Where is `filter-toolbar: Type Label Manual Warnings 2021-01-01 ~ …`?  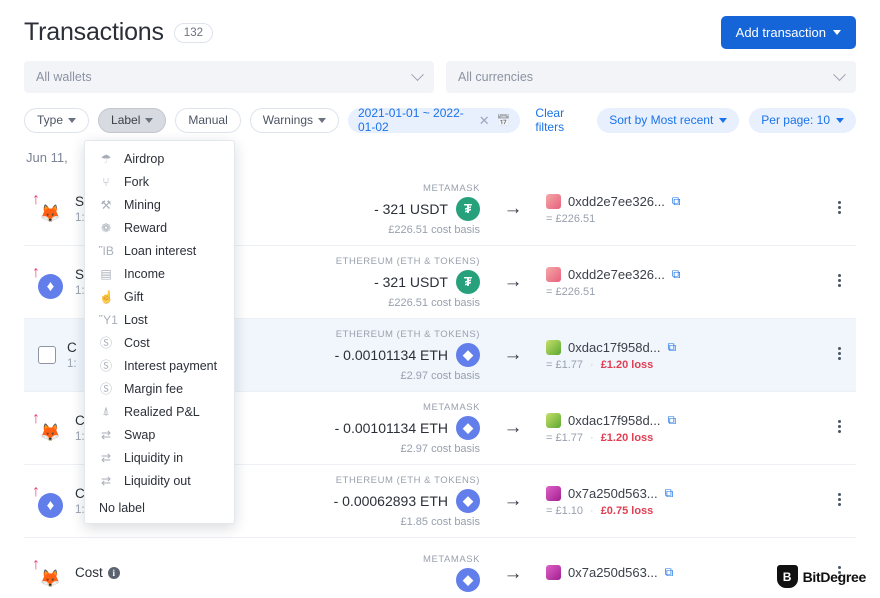 filter-toolbar: Type Label Manual Warnings 2021-01-01 ~ … is located at coordinates (440, 113).